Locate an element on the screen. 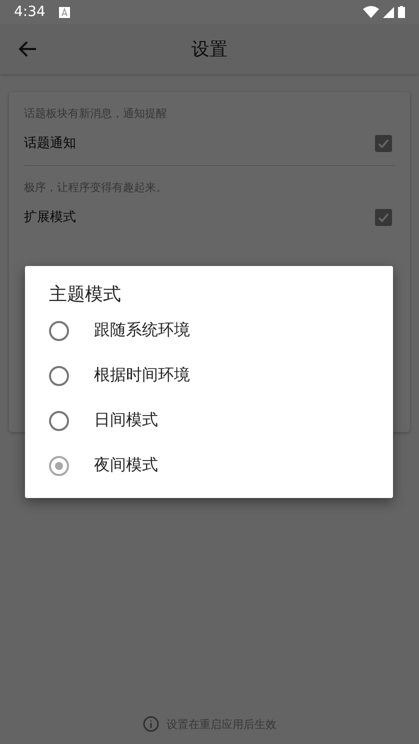  battery-icon is located at coordinates (401, 12).